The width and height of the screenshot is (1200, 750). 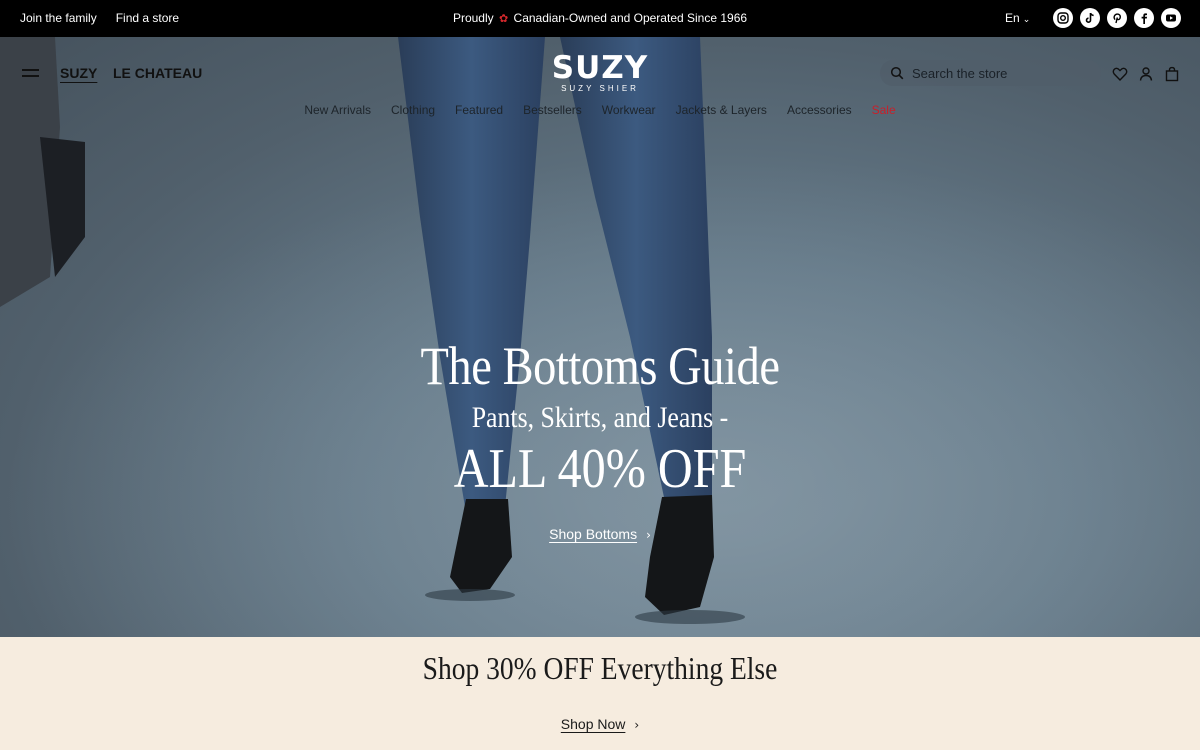 I want to click on brand-tab-le-chateau: LE CHATEAU, so click(x=157, y=73).